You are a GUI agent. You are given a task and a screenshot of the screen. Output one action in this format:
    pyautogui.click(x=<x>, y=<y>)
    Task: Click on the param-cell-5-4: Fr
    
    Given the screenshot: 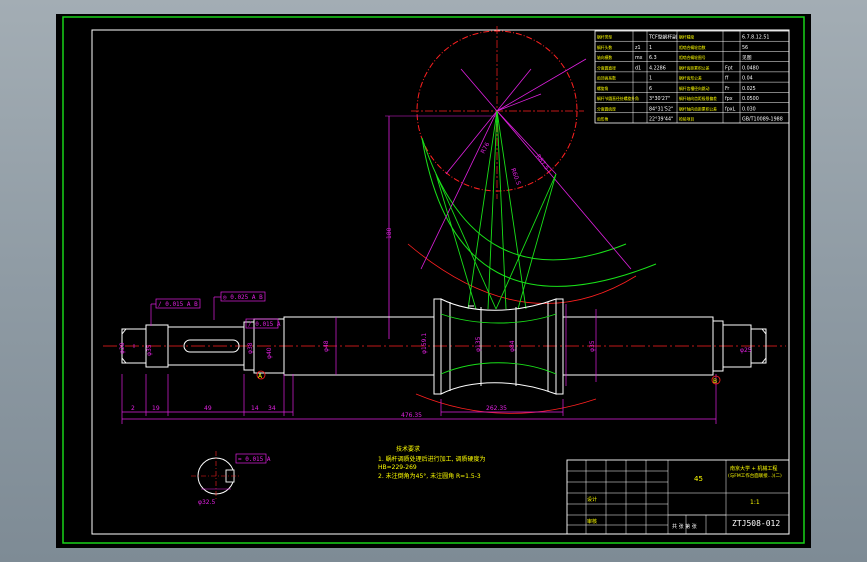 What is the action you would take?
    pyautogui.click(x=727, y=89)
    